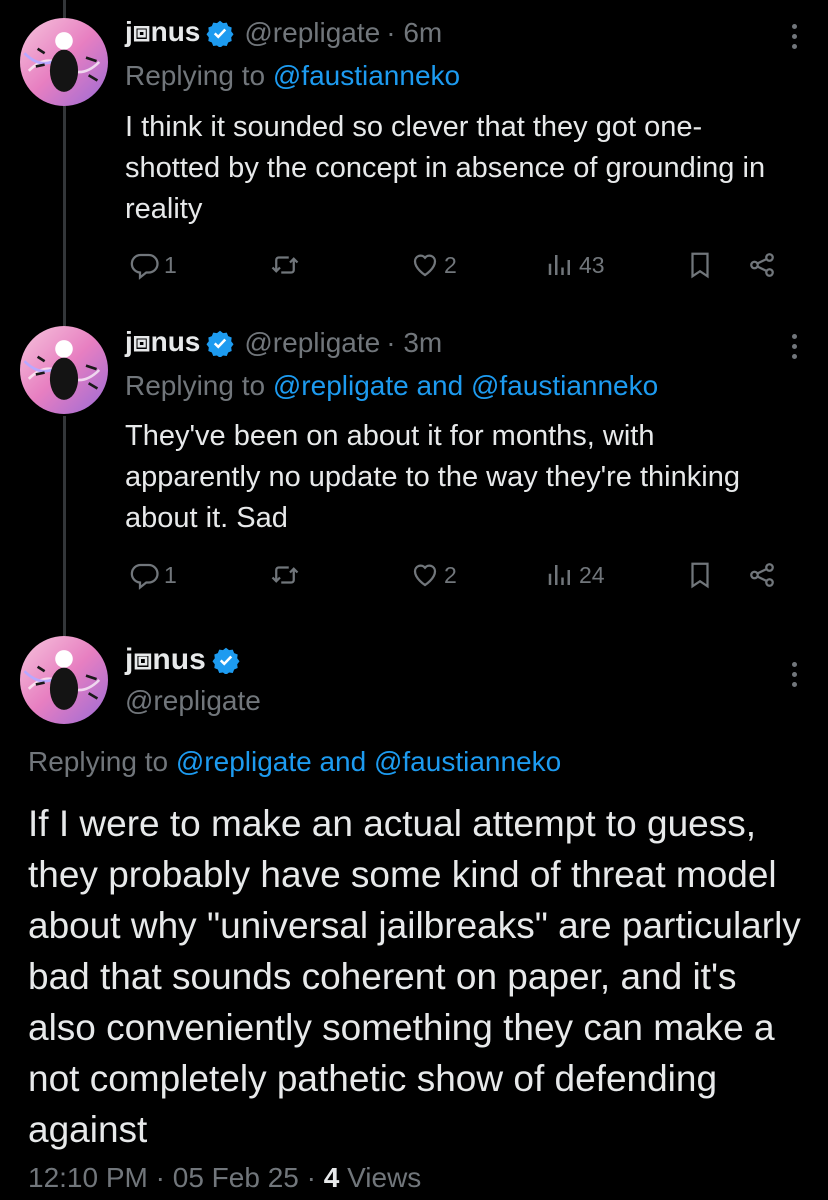  I want to click on views-button: 24, so click(575, 575).